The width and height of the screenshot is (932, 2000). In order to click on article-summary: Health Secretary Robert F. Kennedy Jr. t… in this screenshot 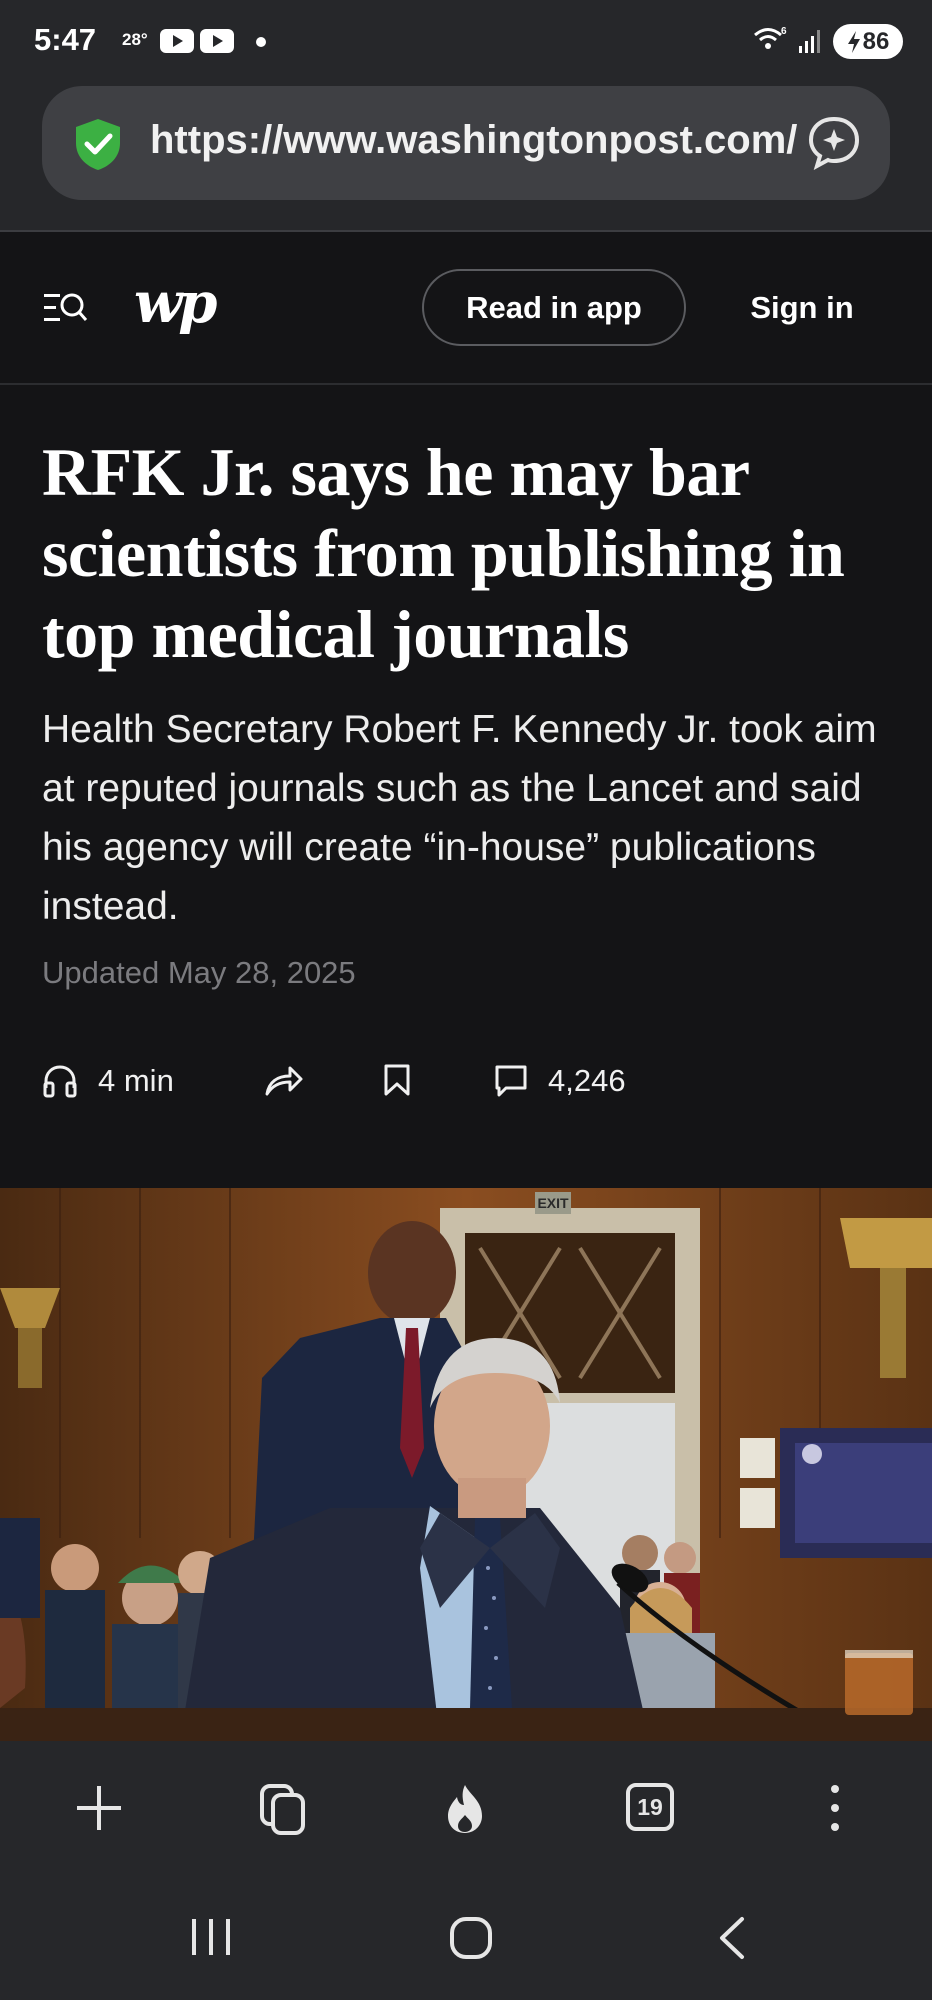, I will do `click(459, 818)`.